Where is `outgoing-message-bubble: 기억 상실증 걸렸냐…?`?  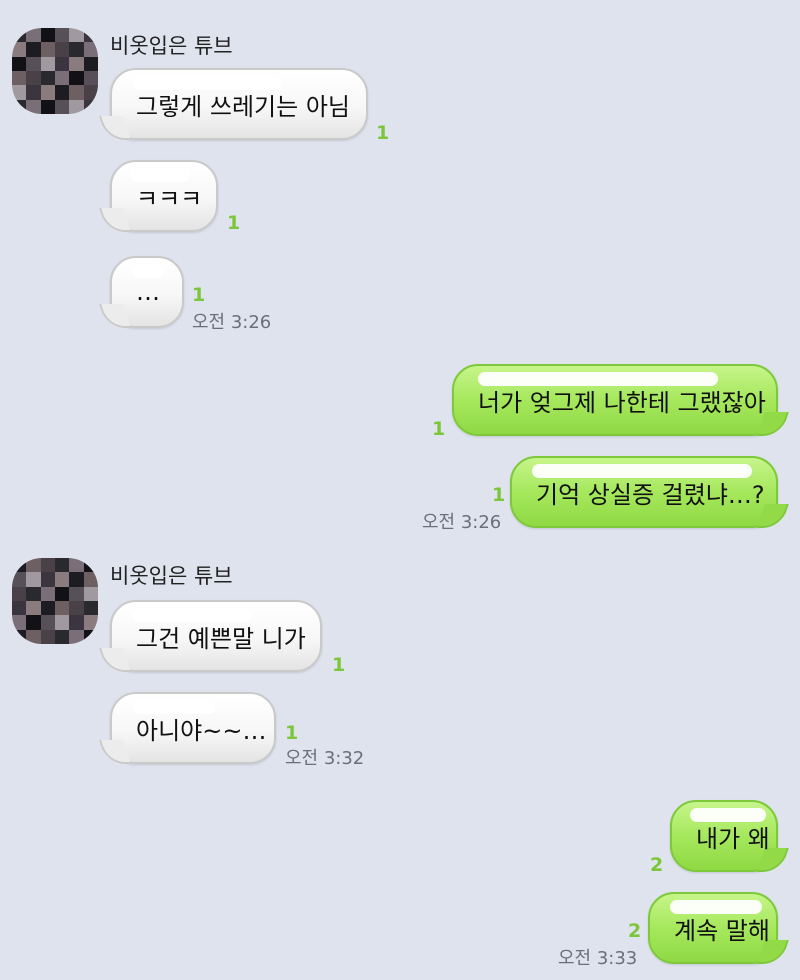
outgoing-message-bubble: 기억 상실증 걸렸냐…? is located at coordinates (644, 492).